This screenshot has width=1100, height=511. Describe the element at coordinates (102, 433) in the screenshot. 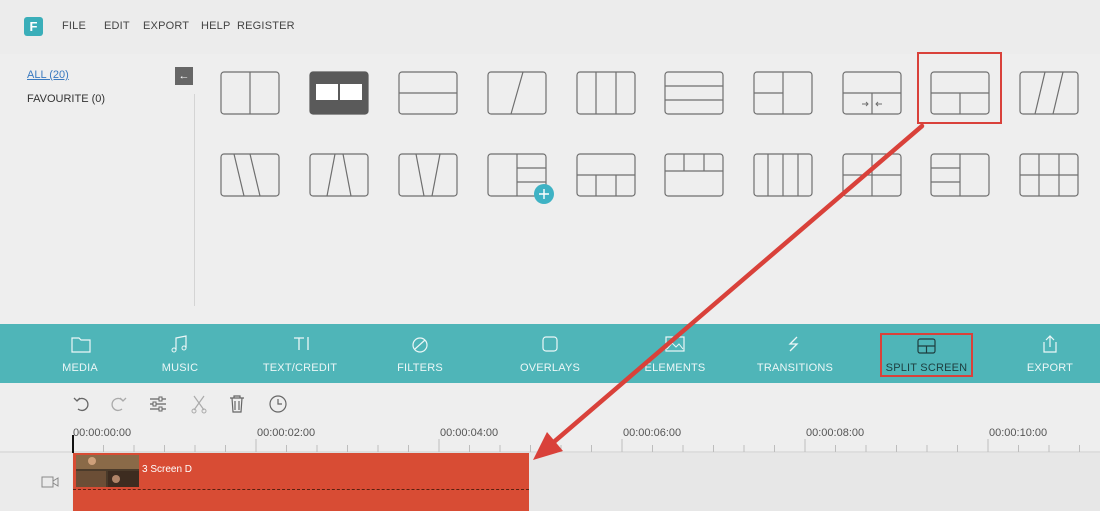

I see `timecode-0: 00:00:00:00` at that location.